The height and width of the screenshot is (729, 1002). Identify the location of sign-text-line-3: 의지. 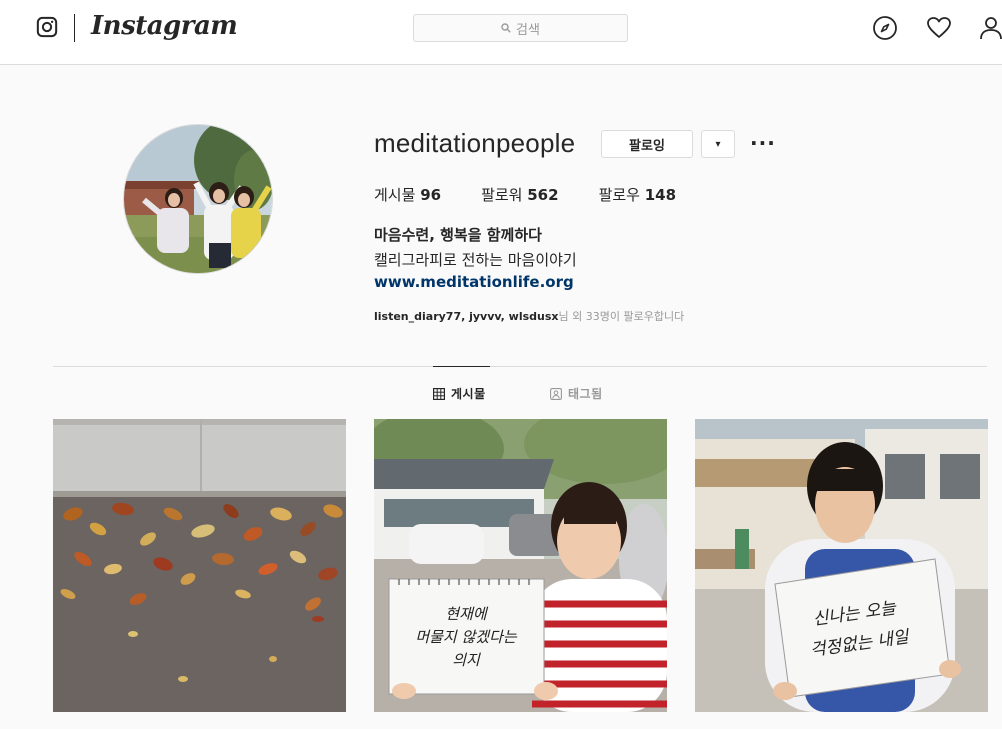
(466, 660).